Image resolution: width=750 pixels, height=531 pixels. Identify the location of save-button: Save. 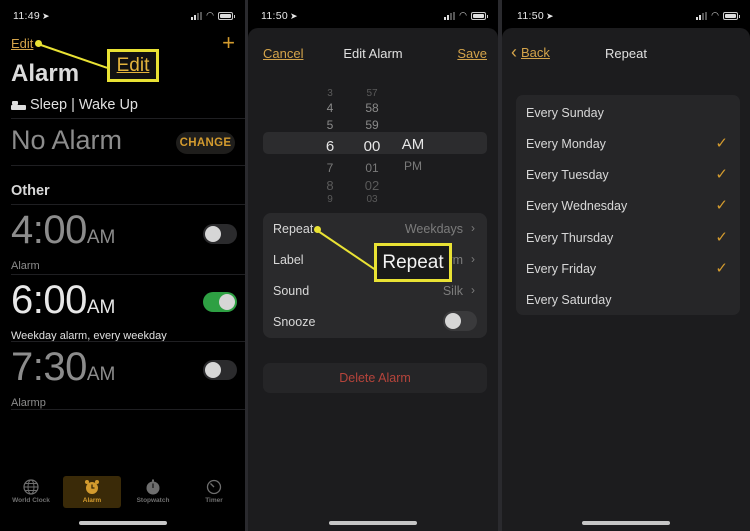
(472, 53).